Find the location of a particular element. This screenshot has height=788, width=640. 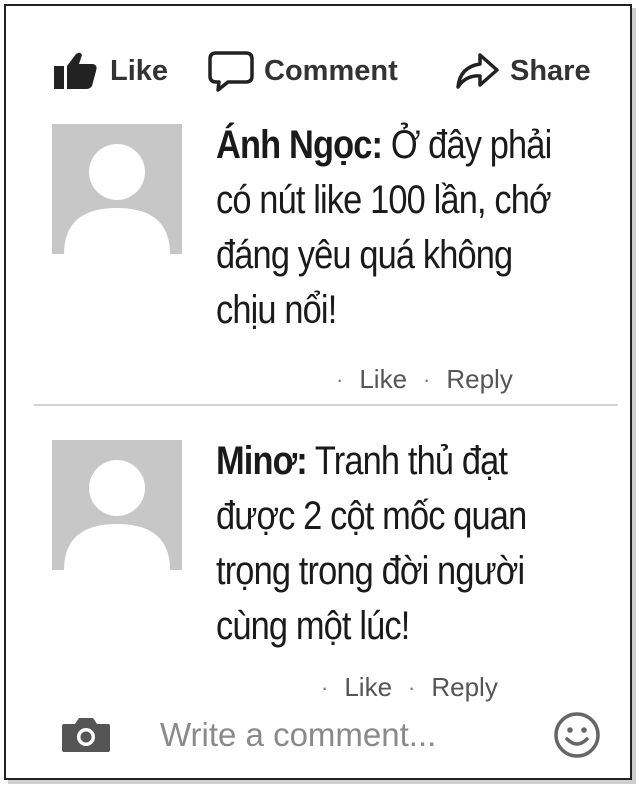

comment-author: Ánh Ngọc: is located at coordinates (299, 145).